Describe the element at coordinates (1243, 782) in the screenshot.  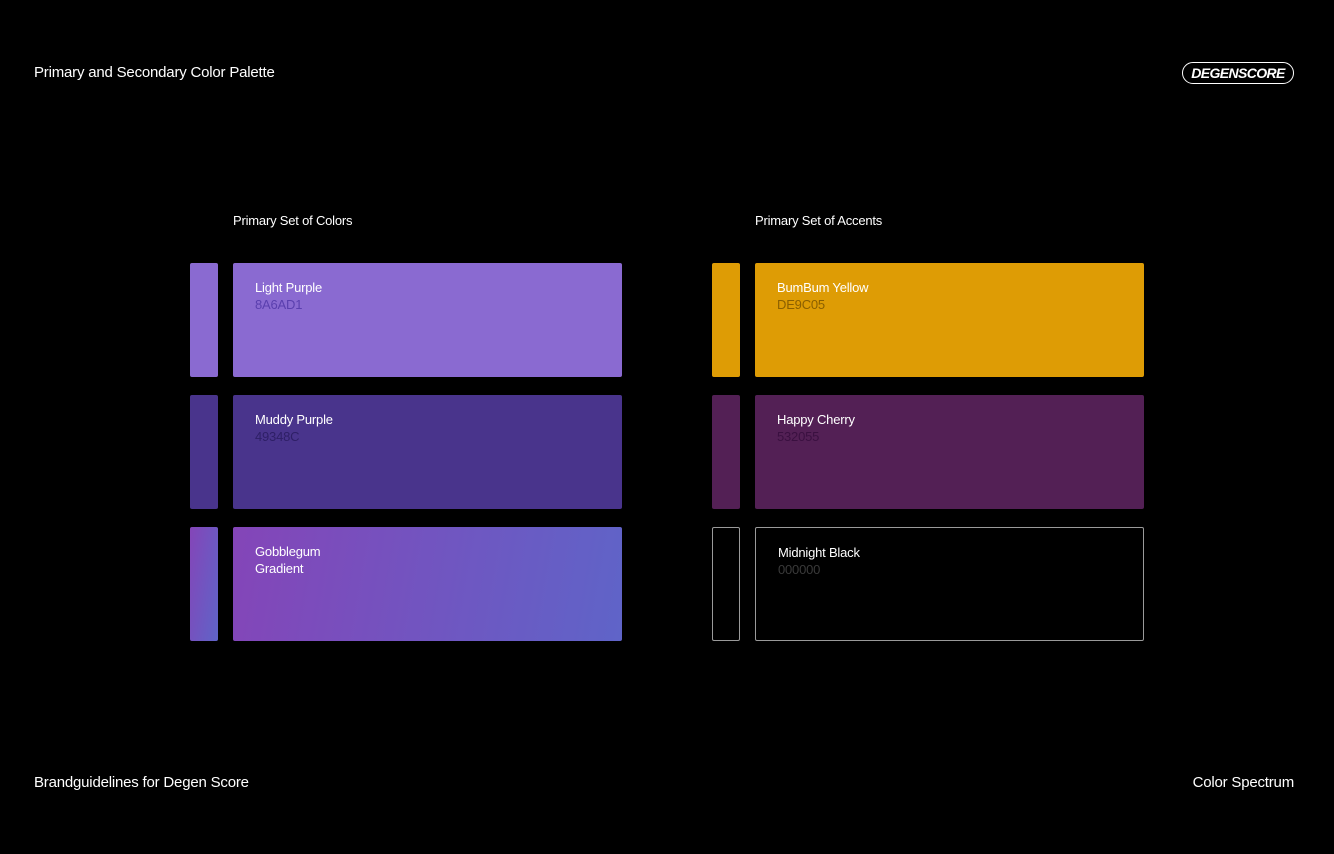
I see `footer-section-title: Color Spectrum` at that location.